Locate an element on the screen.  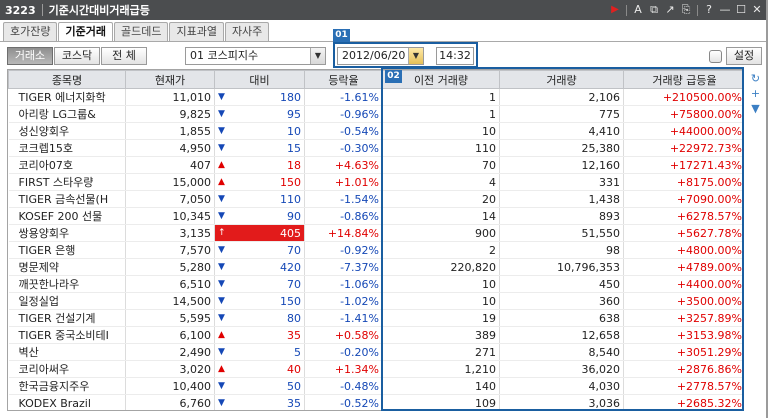
column-header: 거래량 급등율 is located at coordinates (683, 79).